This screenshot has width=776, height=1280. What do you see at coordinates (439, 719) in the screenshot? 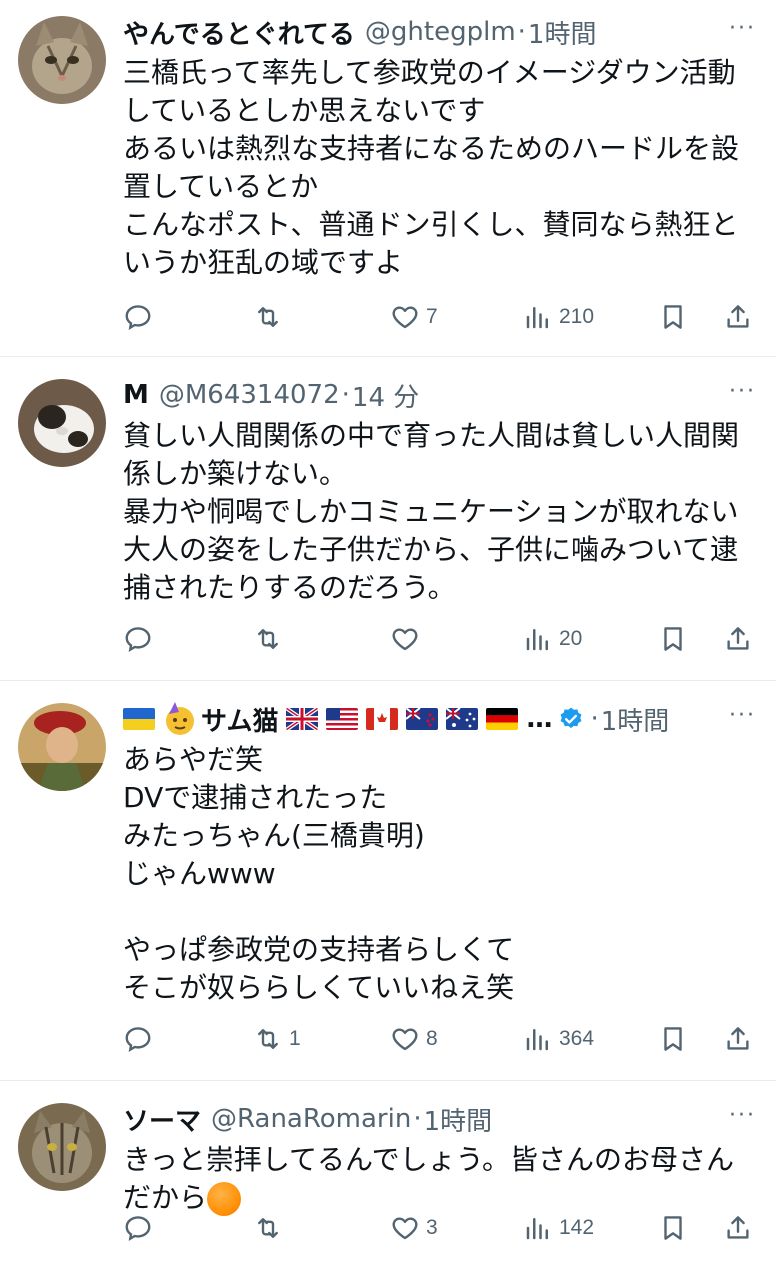
I see `tweet-header: サム猫 … · 1時間` at bounding box center [439, 719].